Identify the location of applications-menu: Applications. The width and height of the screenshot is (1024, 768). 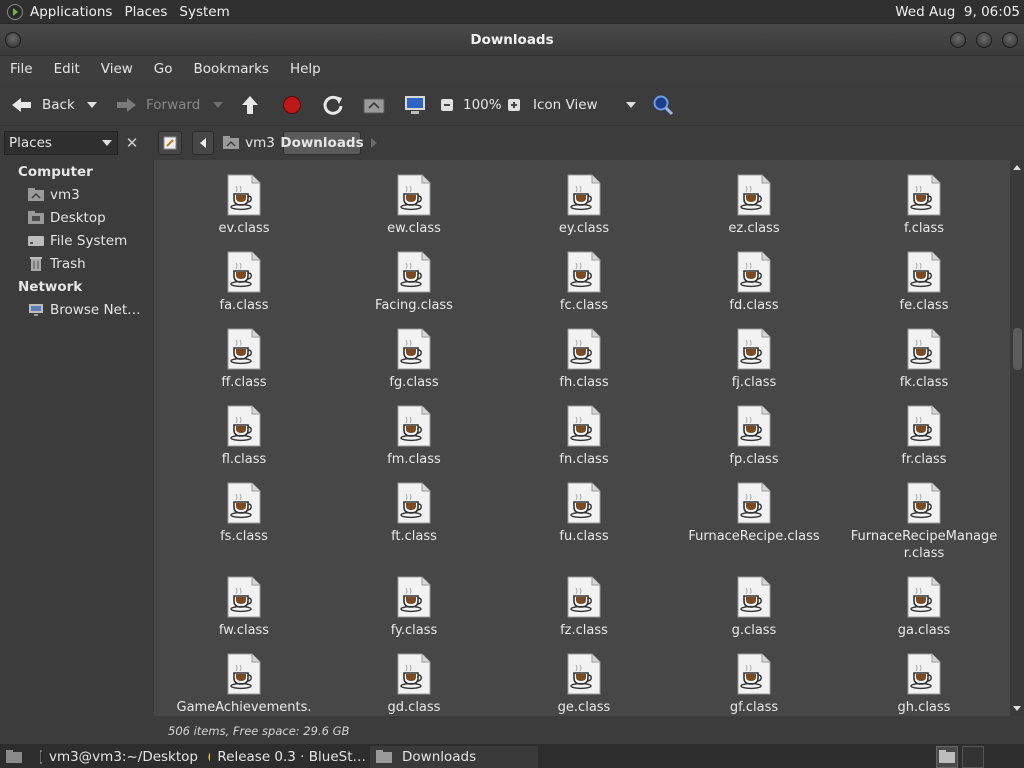
(71, 12).